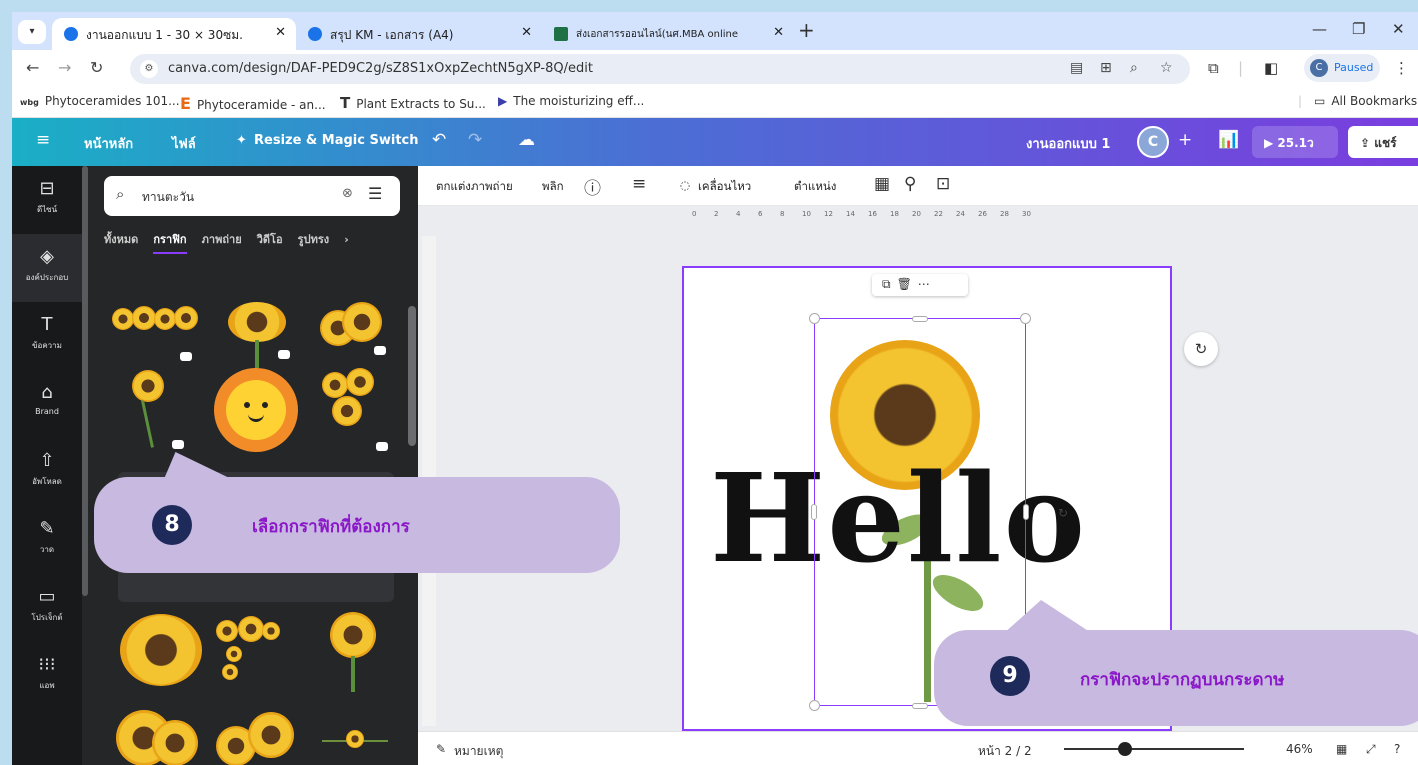 The width and height of the screenshot is (1418, 765). I want to click on rail-item-projects: ▭ โปรเจ็กต์, so click(47, 608).